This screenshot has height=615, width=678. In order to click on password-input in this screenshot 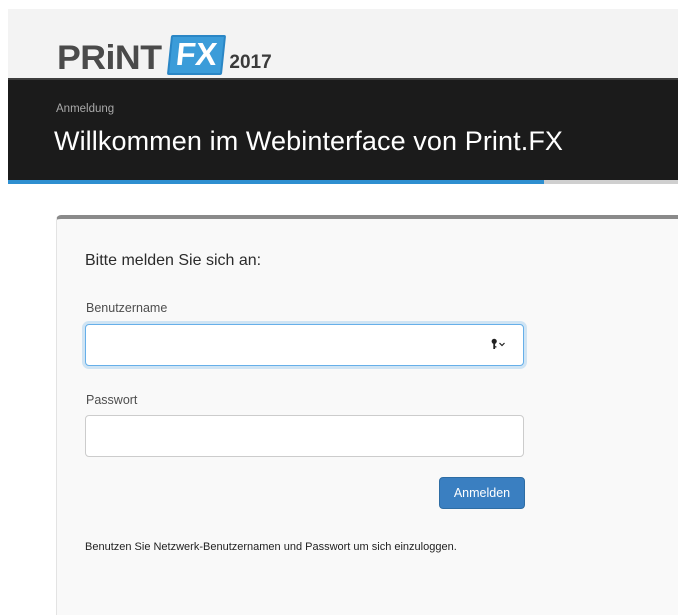, I will do `click(304, 436)`.